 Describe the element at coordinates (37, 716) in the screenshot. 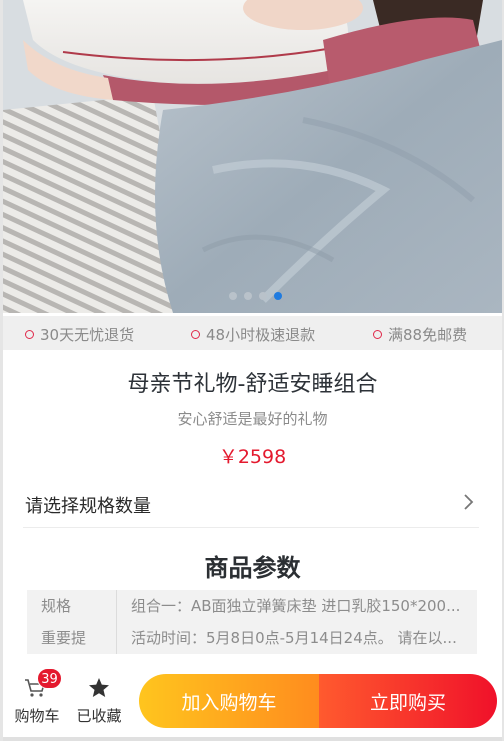

I see `cart-label: 购物车` at that location.